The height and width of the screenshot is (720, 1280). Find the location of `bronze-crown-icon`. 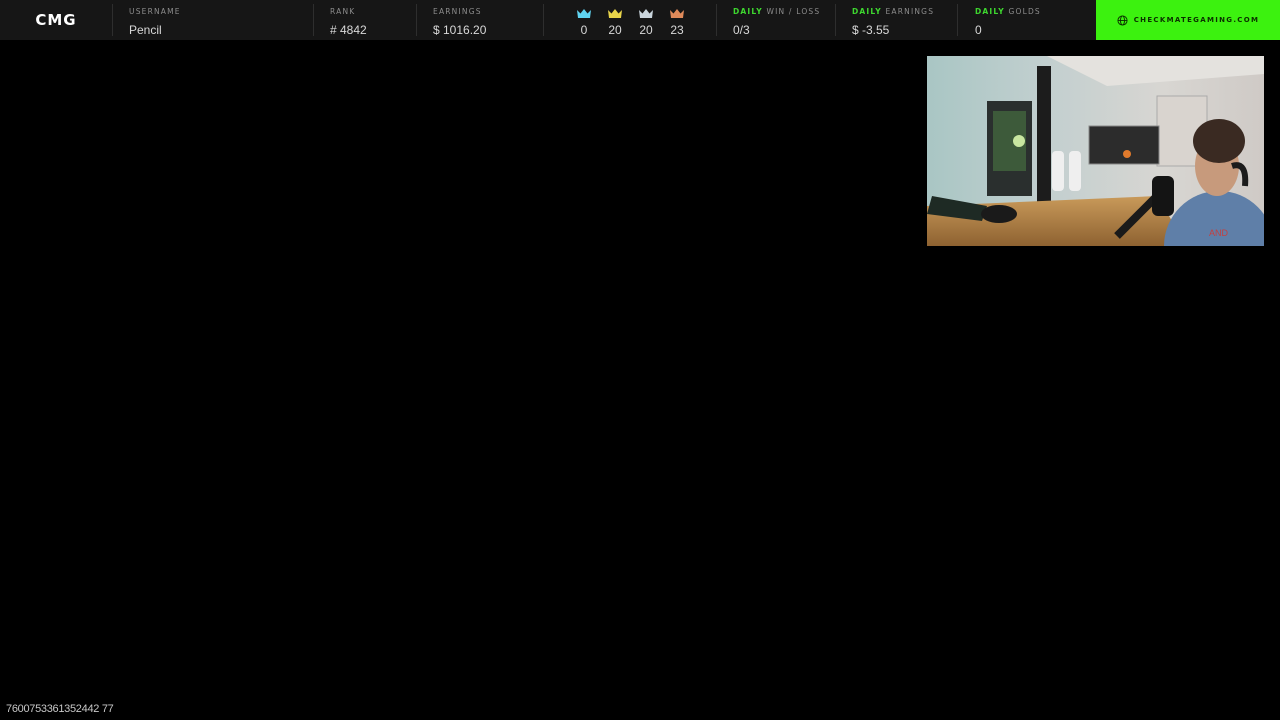

bronze-crown-icon is located at coordinates (677, 13).